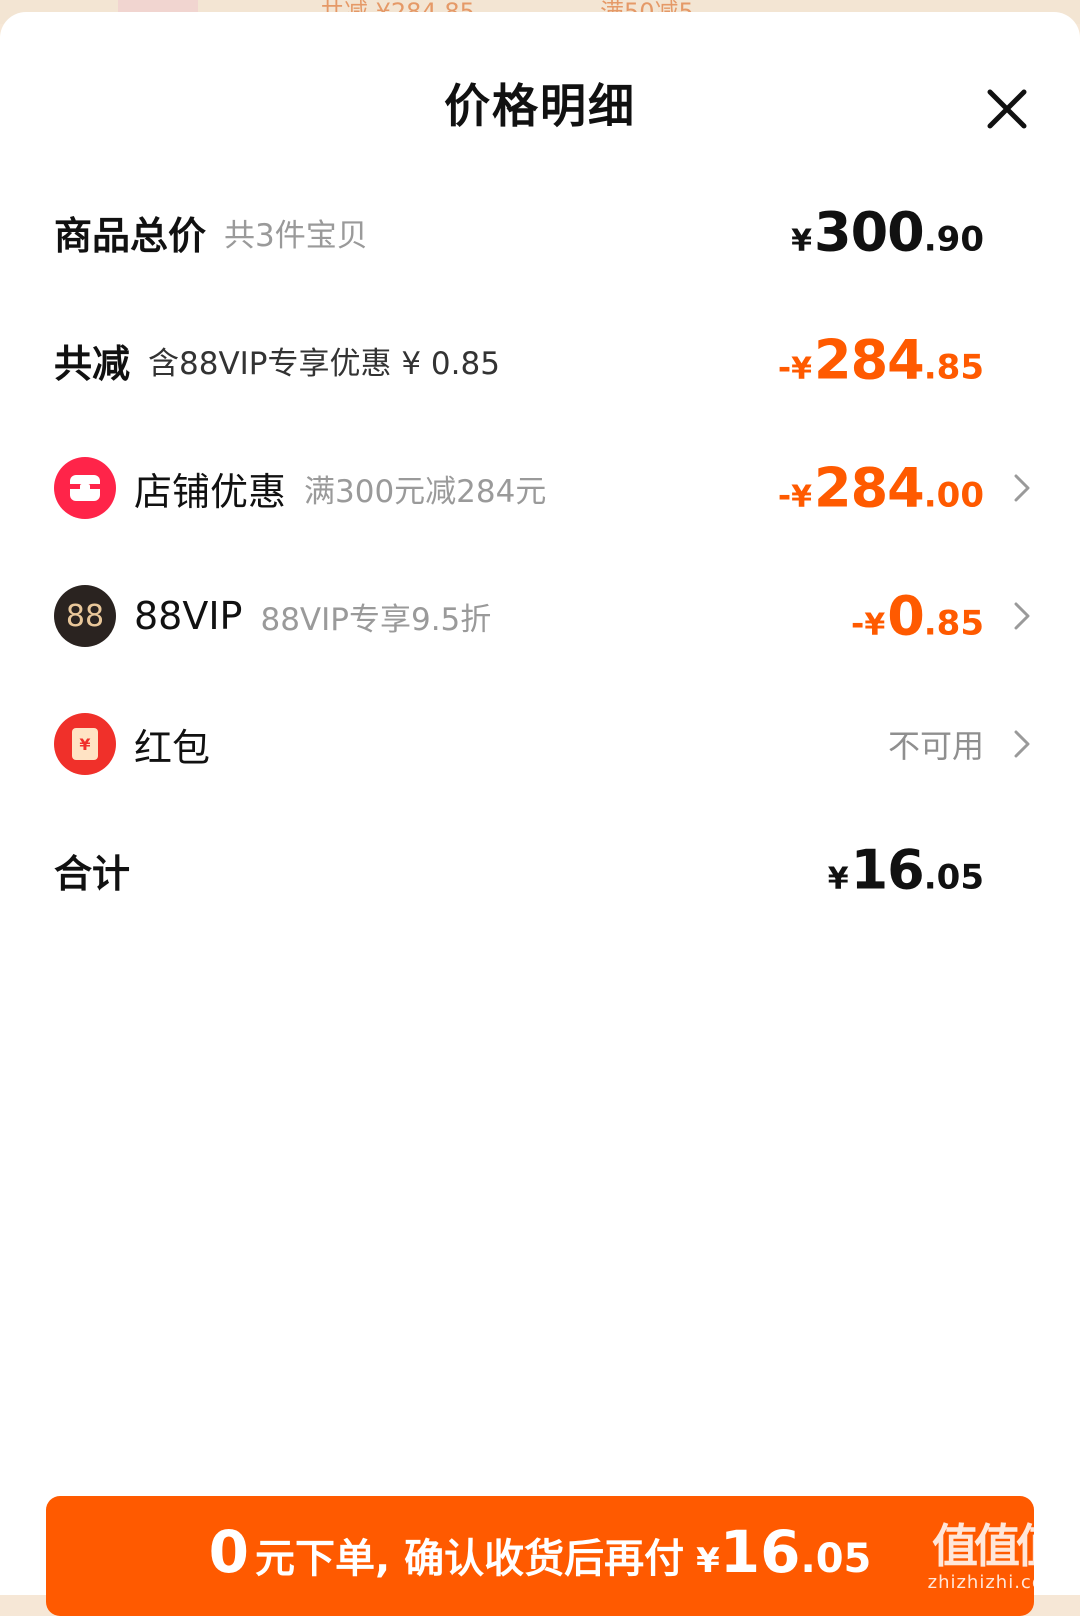  What do you see at coordinates (188, 616) in the screenshot?
I see `vip-label: 88VIP` at bounding box center [188, 616].